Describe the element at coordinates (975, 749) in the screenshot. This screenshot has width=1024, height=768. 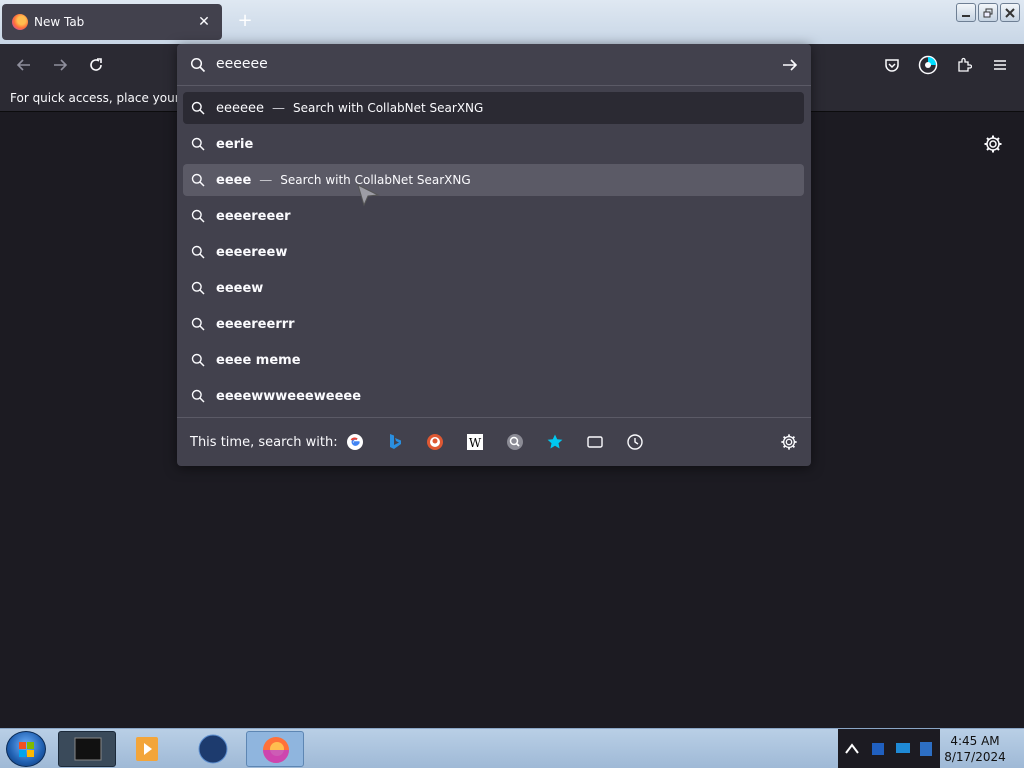
I see `taskbar-clock: 4:45 AM 8/17/2024` at that location.